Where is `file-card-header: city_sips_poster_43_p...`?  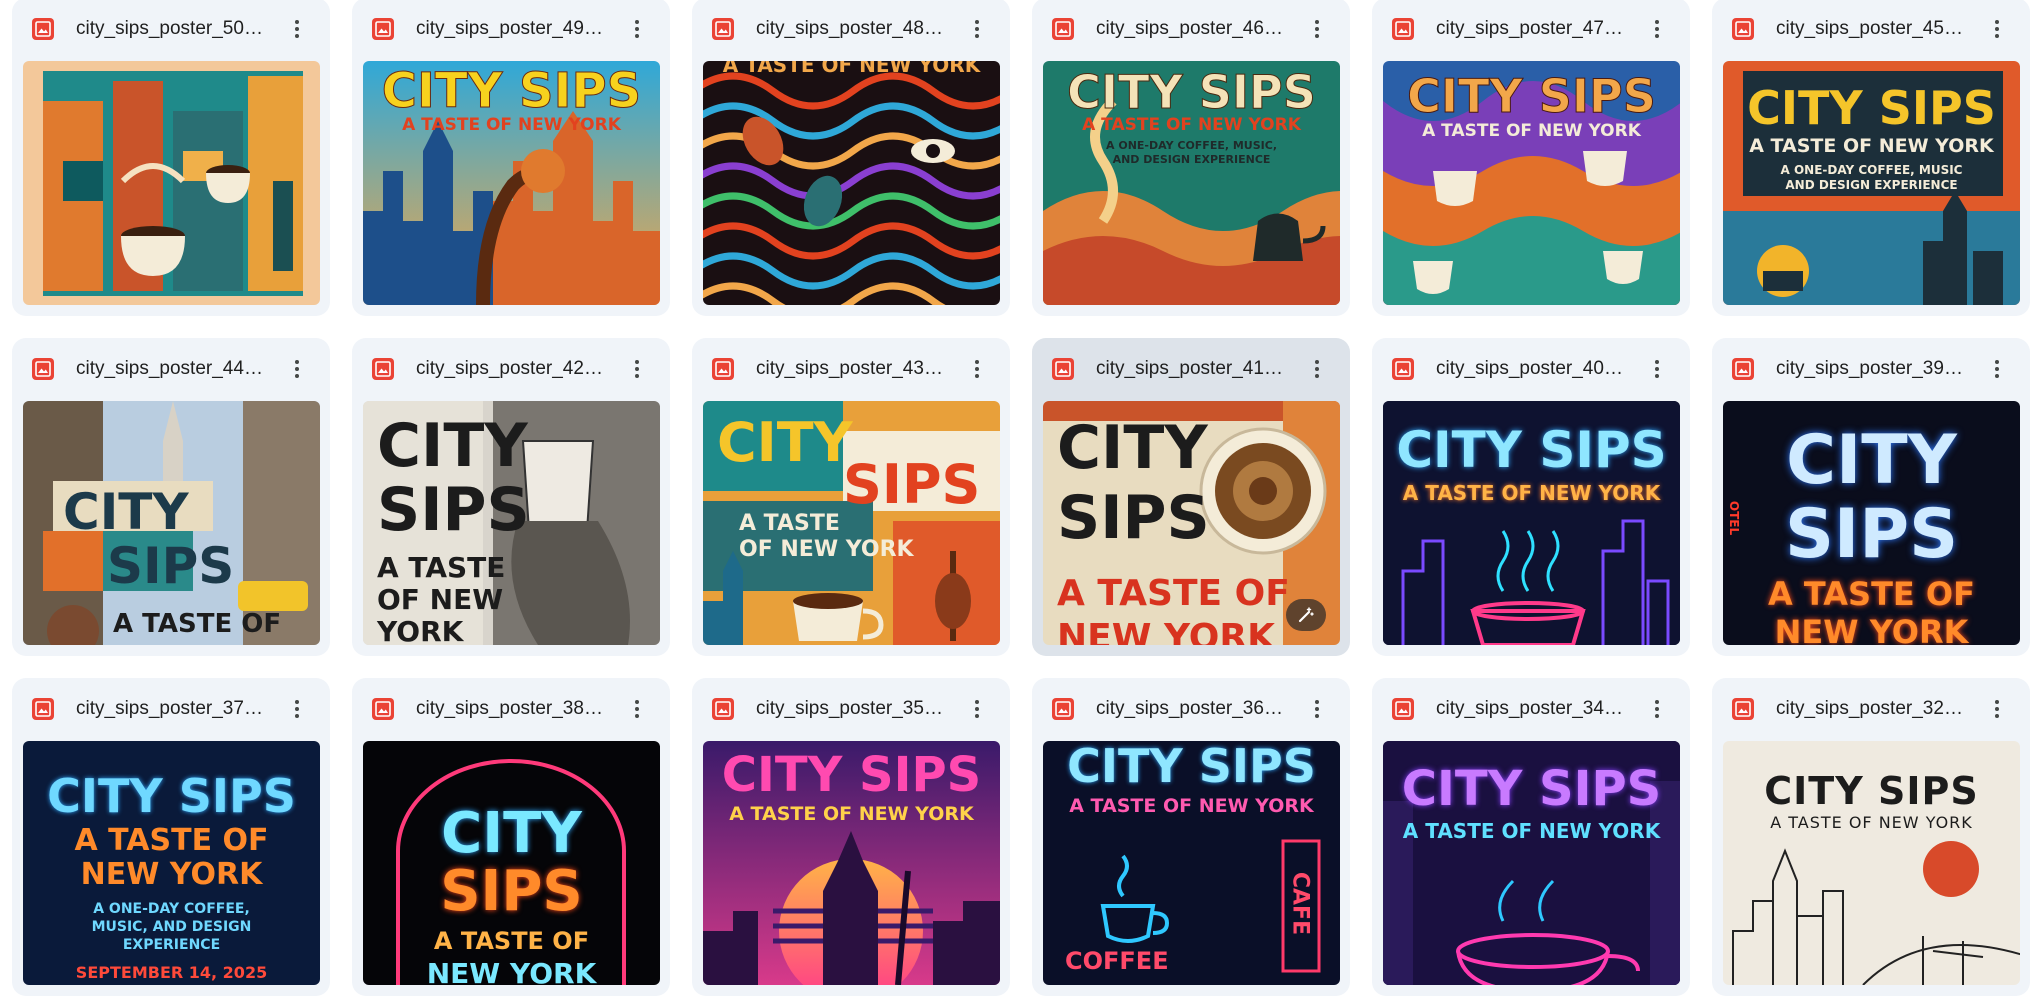 file-card-header: city_sips_poster_43_p... is located at coordinates (851, 369).